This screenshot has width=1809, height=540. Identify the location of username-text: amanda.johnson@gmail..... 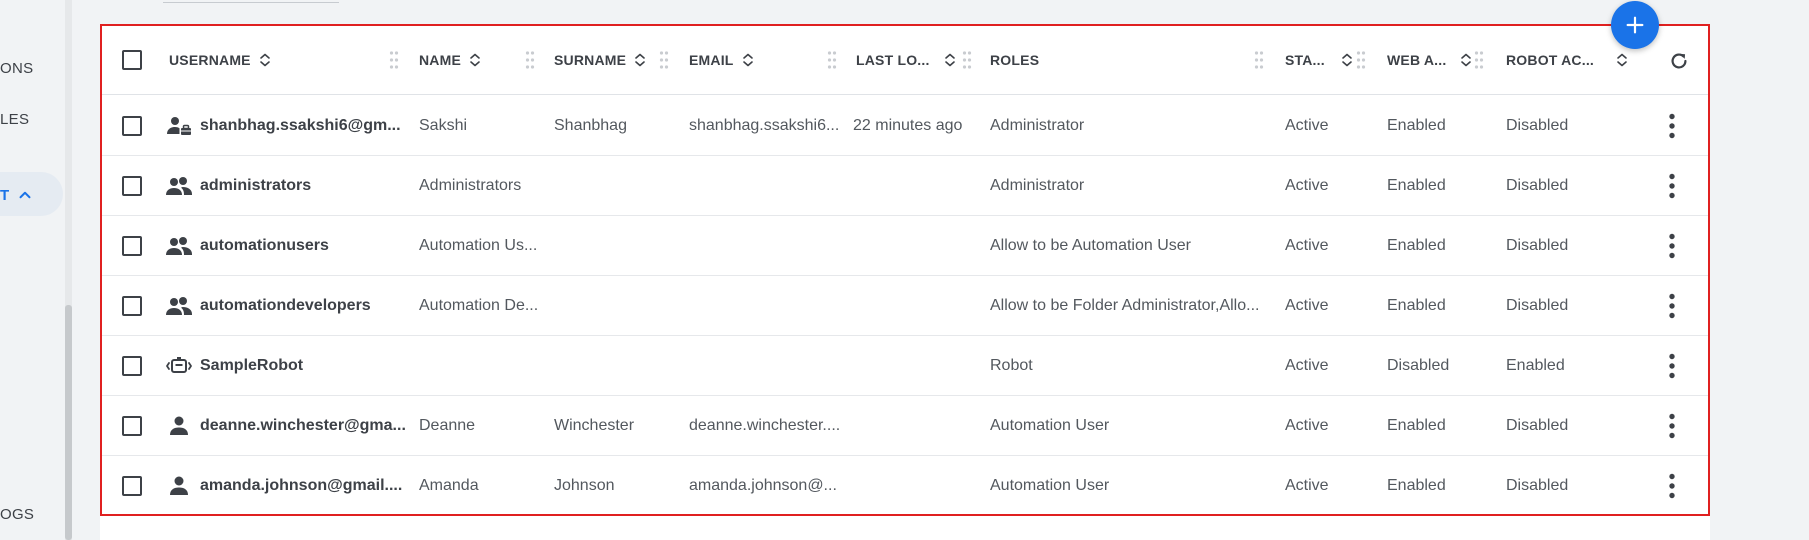
(301, 485).